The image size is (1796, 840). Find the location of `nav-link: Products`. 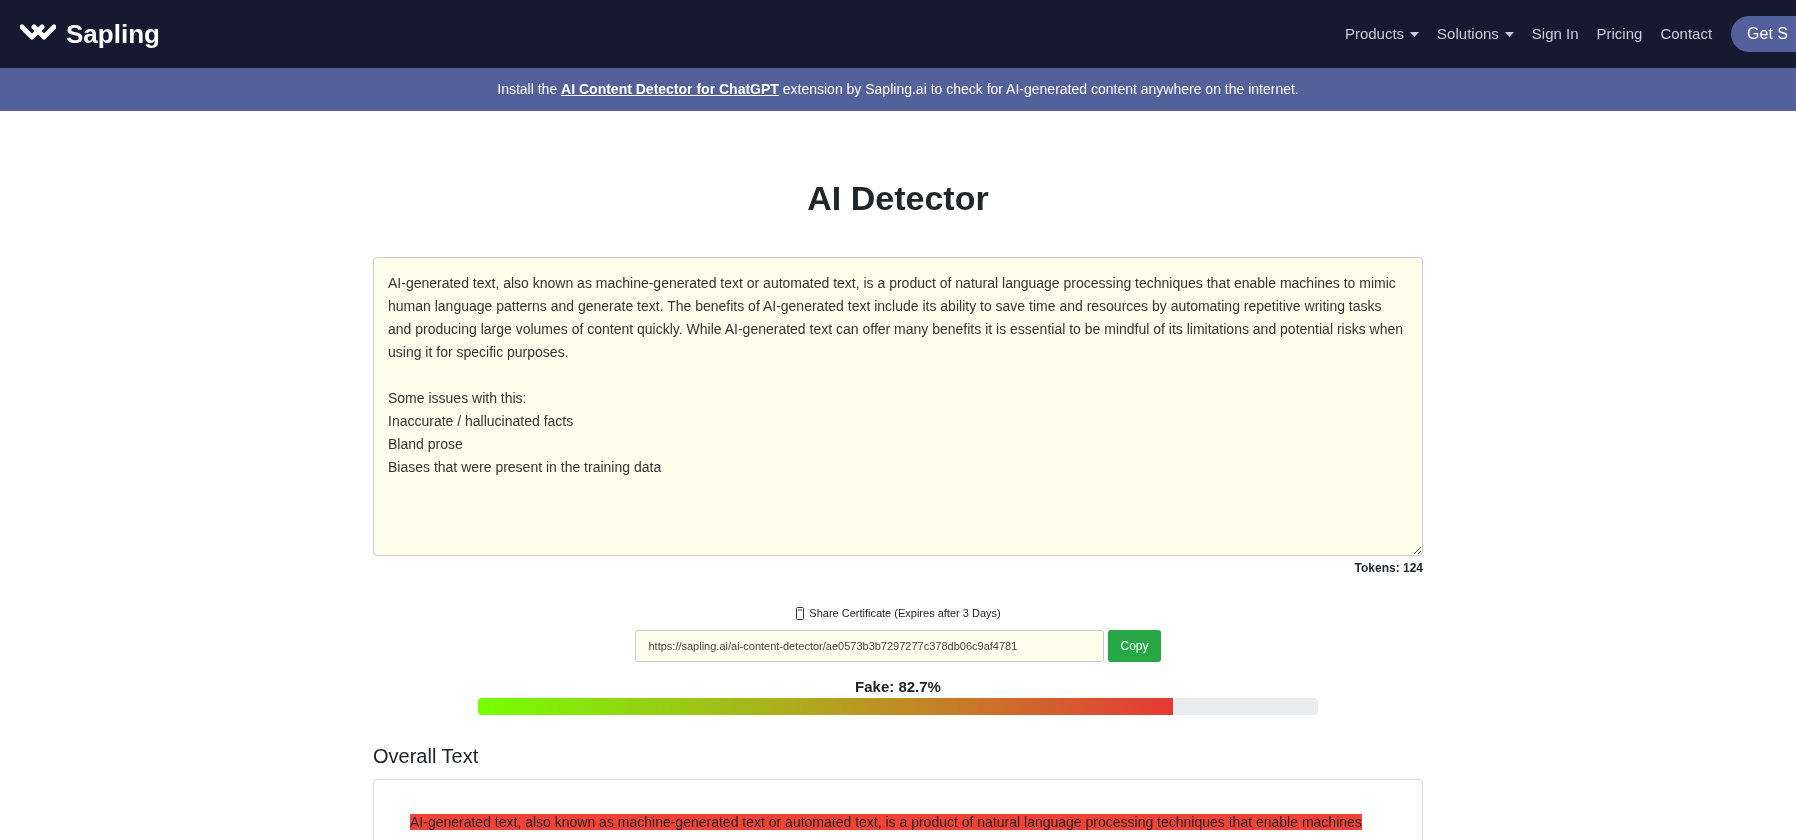

nav-link: Products is located at coordinates (1382, 34).